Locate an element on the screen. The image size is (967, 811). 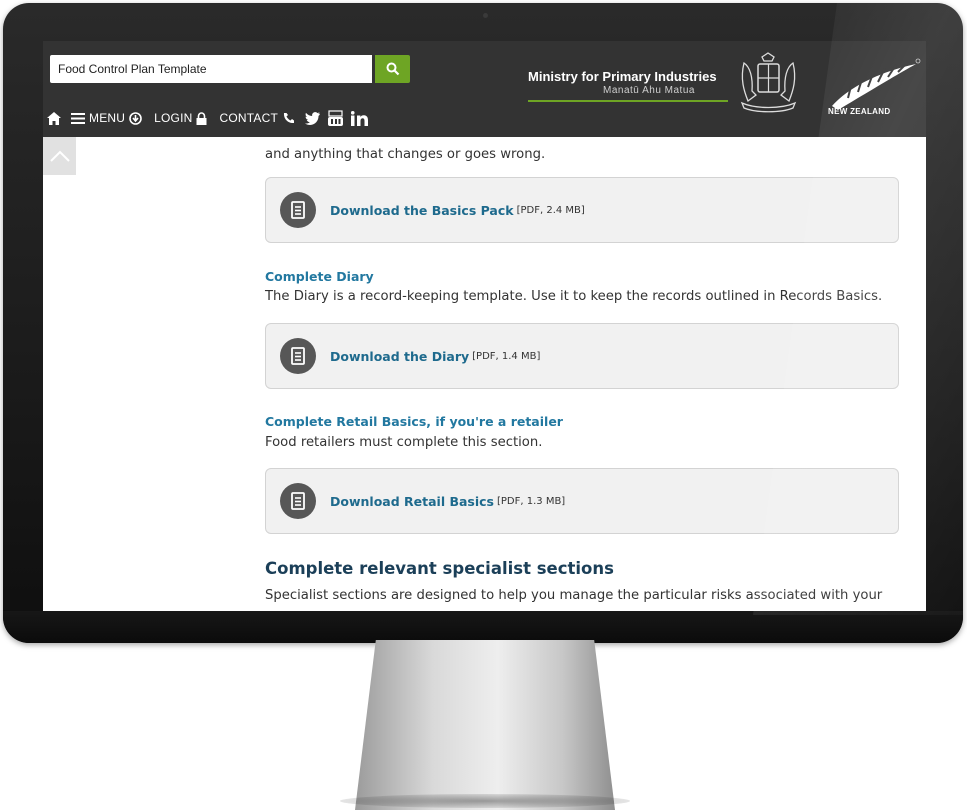
back-to-top-button is located at coordinates (59, 156).